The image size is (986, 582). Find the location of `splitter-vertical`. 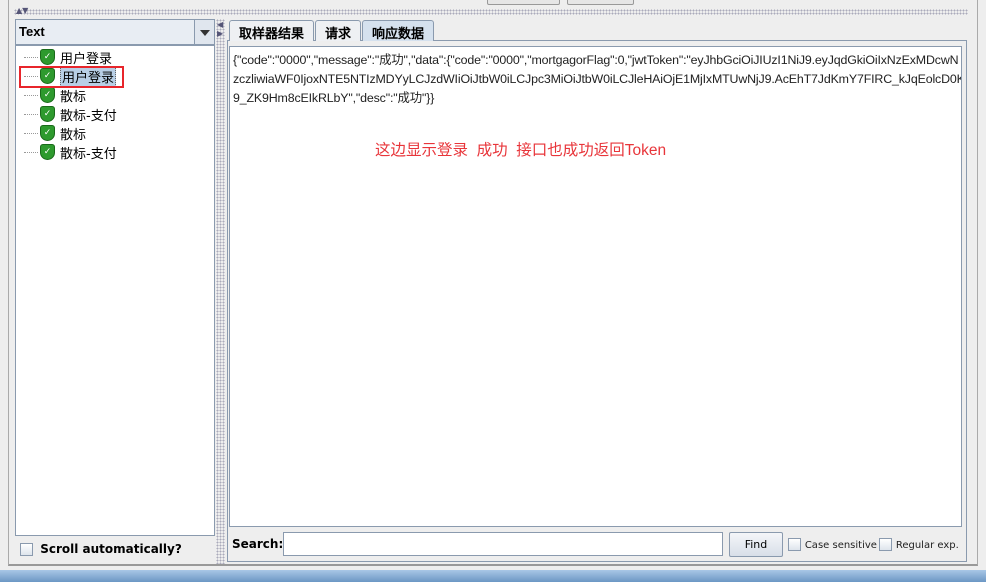

splitter-vertical is located at coordinates (220, 291).